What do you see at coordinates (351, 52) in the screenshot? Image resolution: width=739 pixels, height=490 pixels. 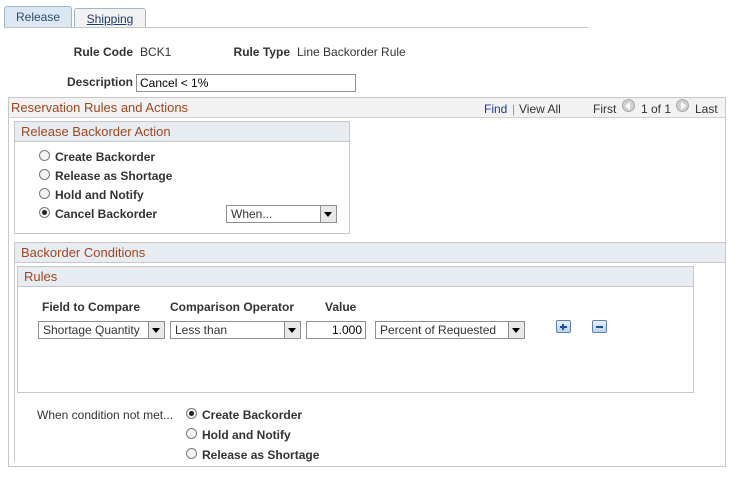 I see `rule-type-value: Line Backorder Rule` at bounding box center [351, 52].